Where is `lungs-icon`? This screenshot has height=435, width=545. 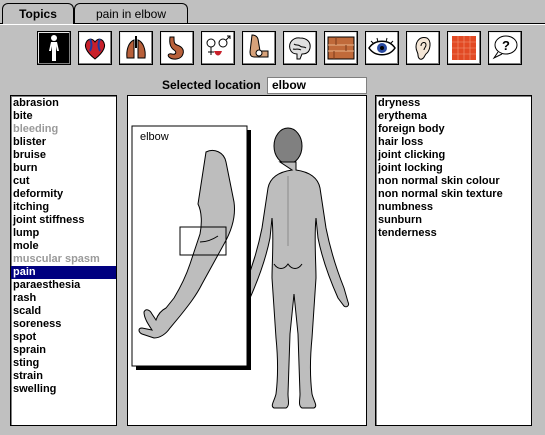 lungs-icon is located at coordinates (136, 48).